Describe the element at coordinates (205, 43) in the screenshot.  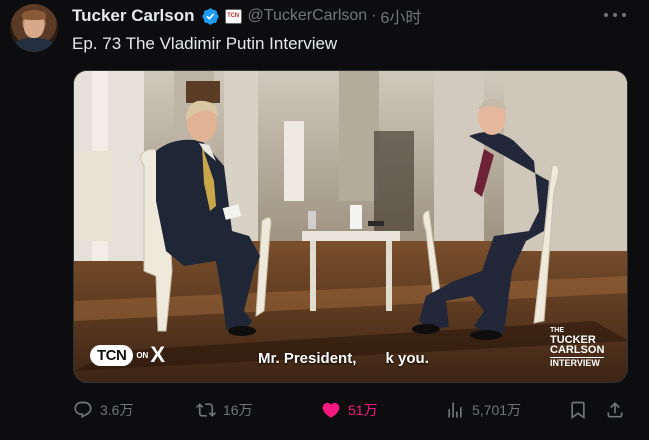
I see `post-text: Ep. 73 The Vladimir Putin Interview` at that location.